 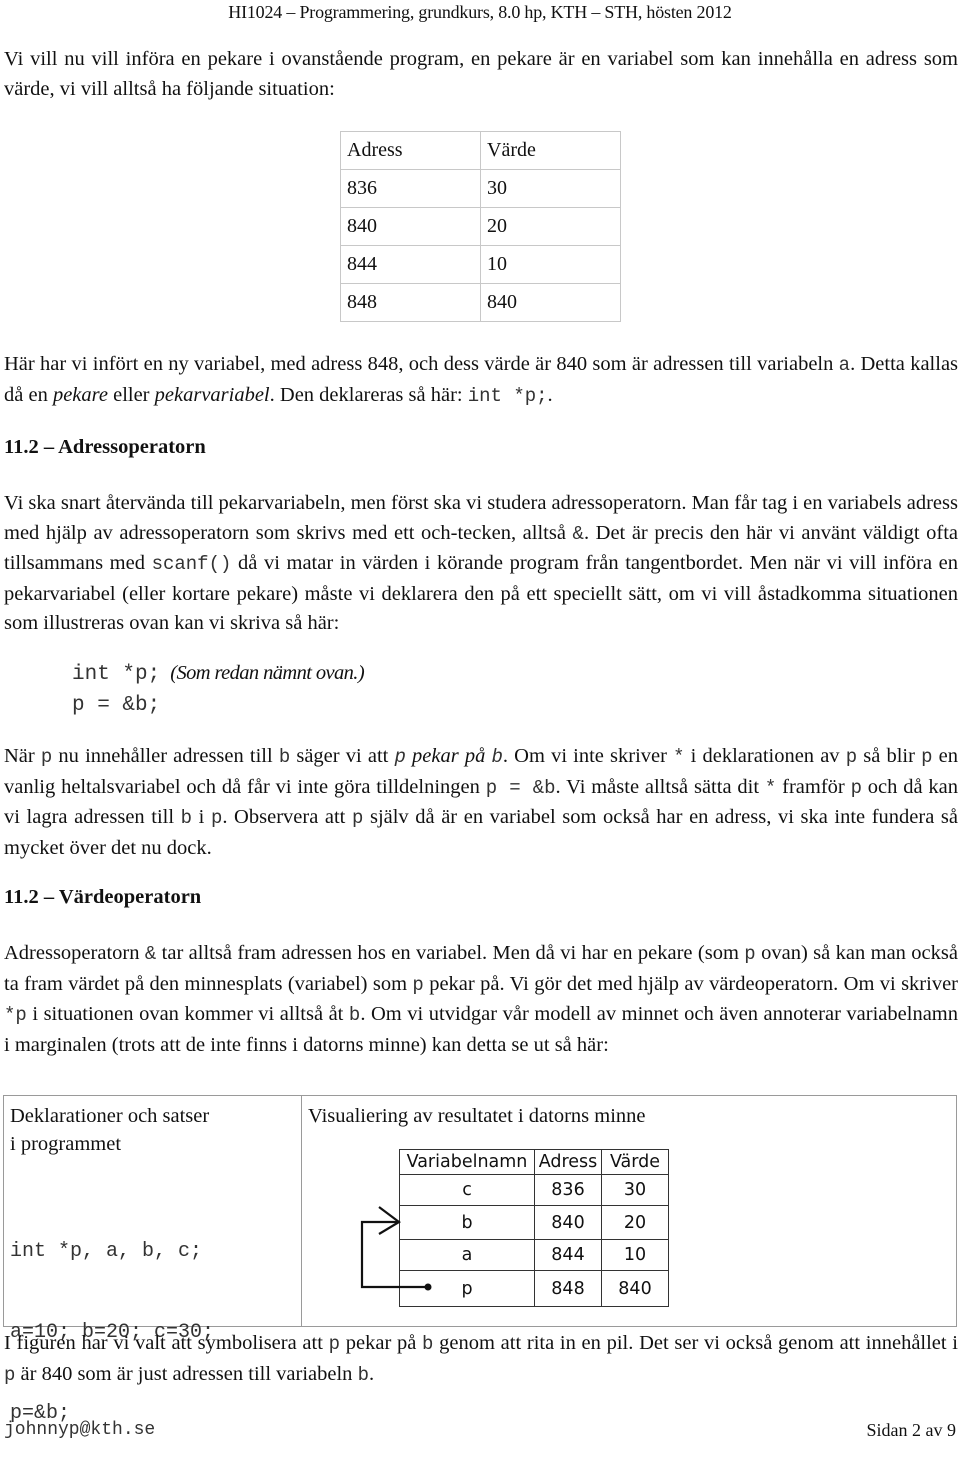 What do you see at coordinates (467, 1190) in the screenshot?
I see `varname-cell: c` at bounding box center [467, 1190].